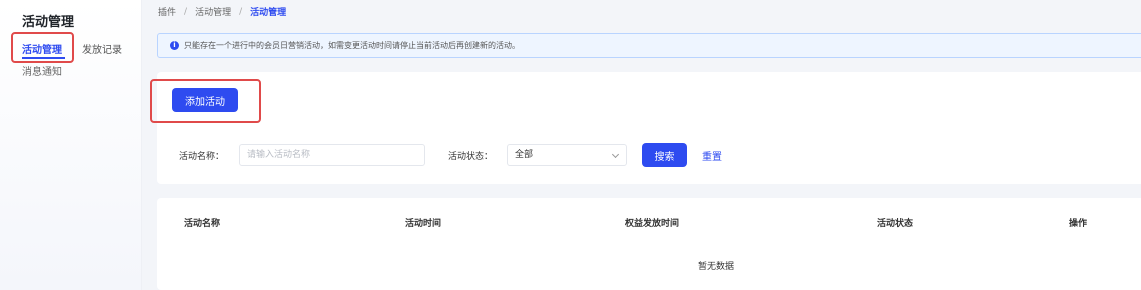  I want to click on column-header-status: 活动状态, so click(895, 224).